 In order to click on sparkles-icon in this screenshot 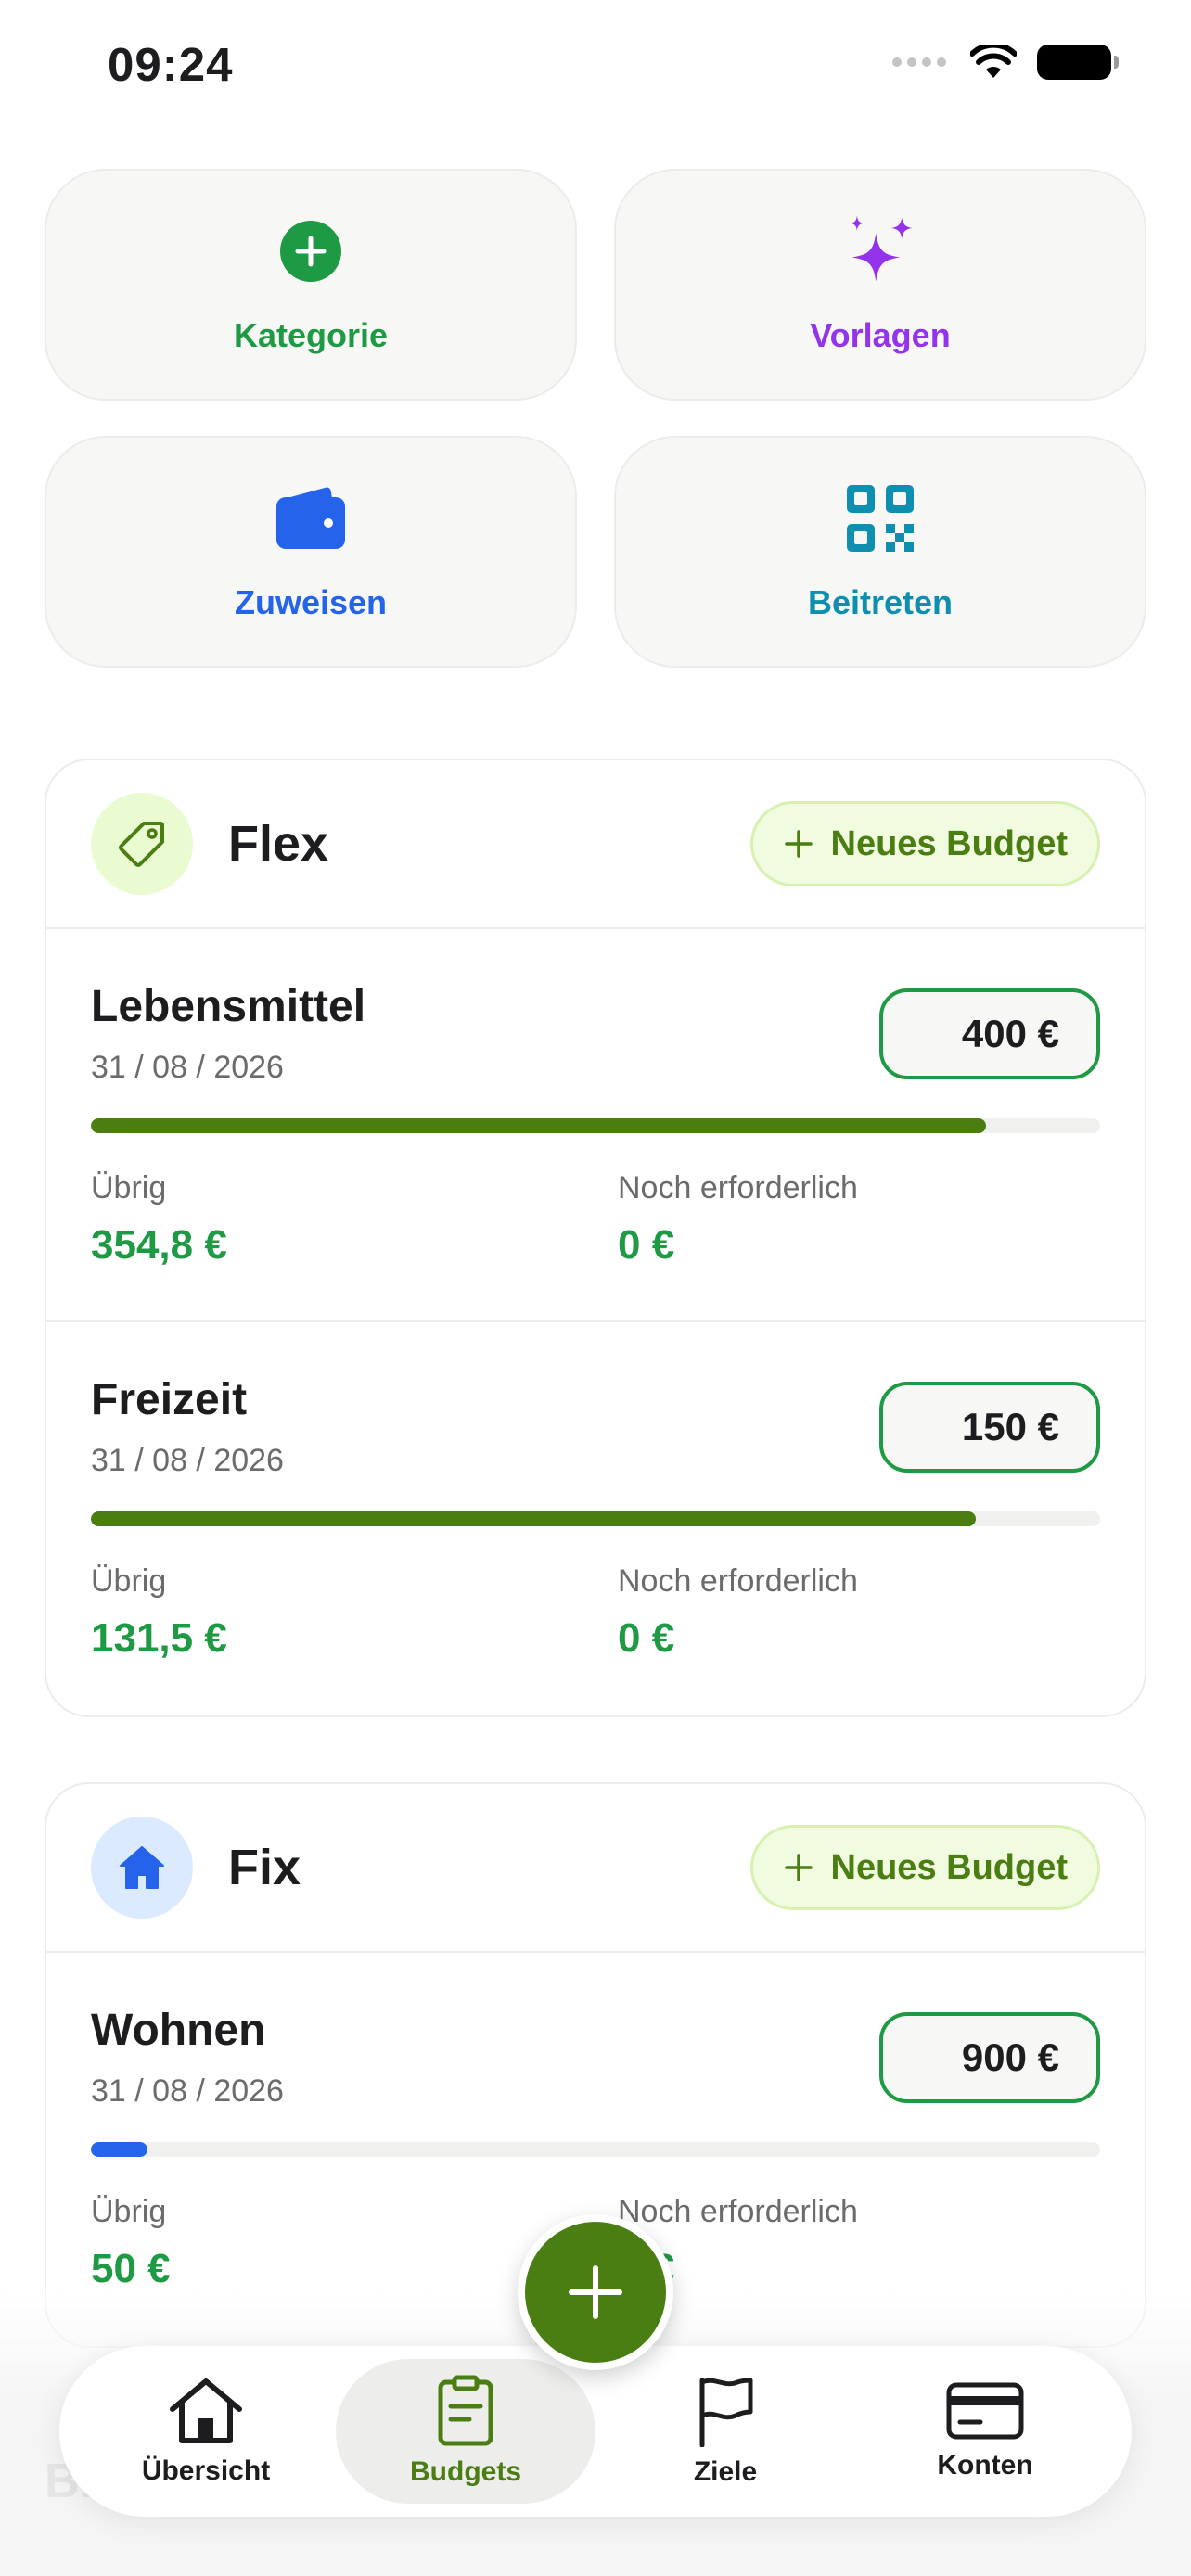, I will do `click(880, 251)`.